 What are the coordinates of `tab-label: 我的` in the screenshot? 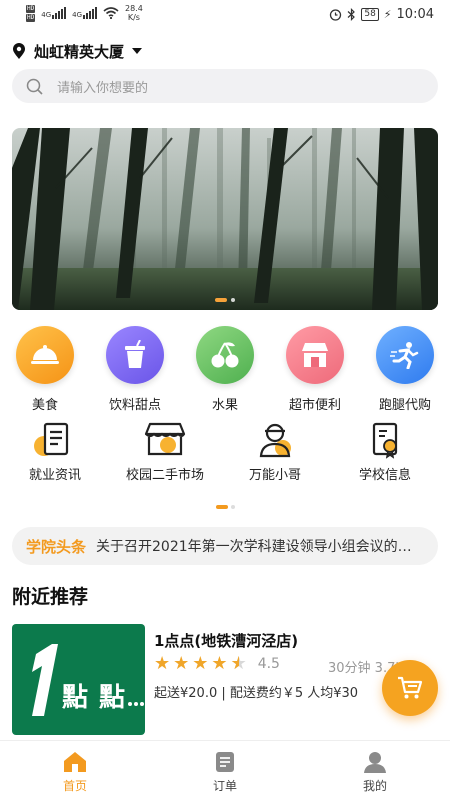 It's located at (374, 786).